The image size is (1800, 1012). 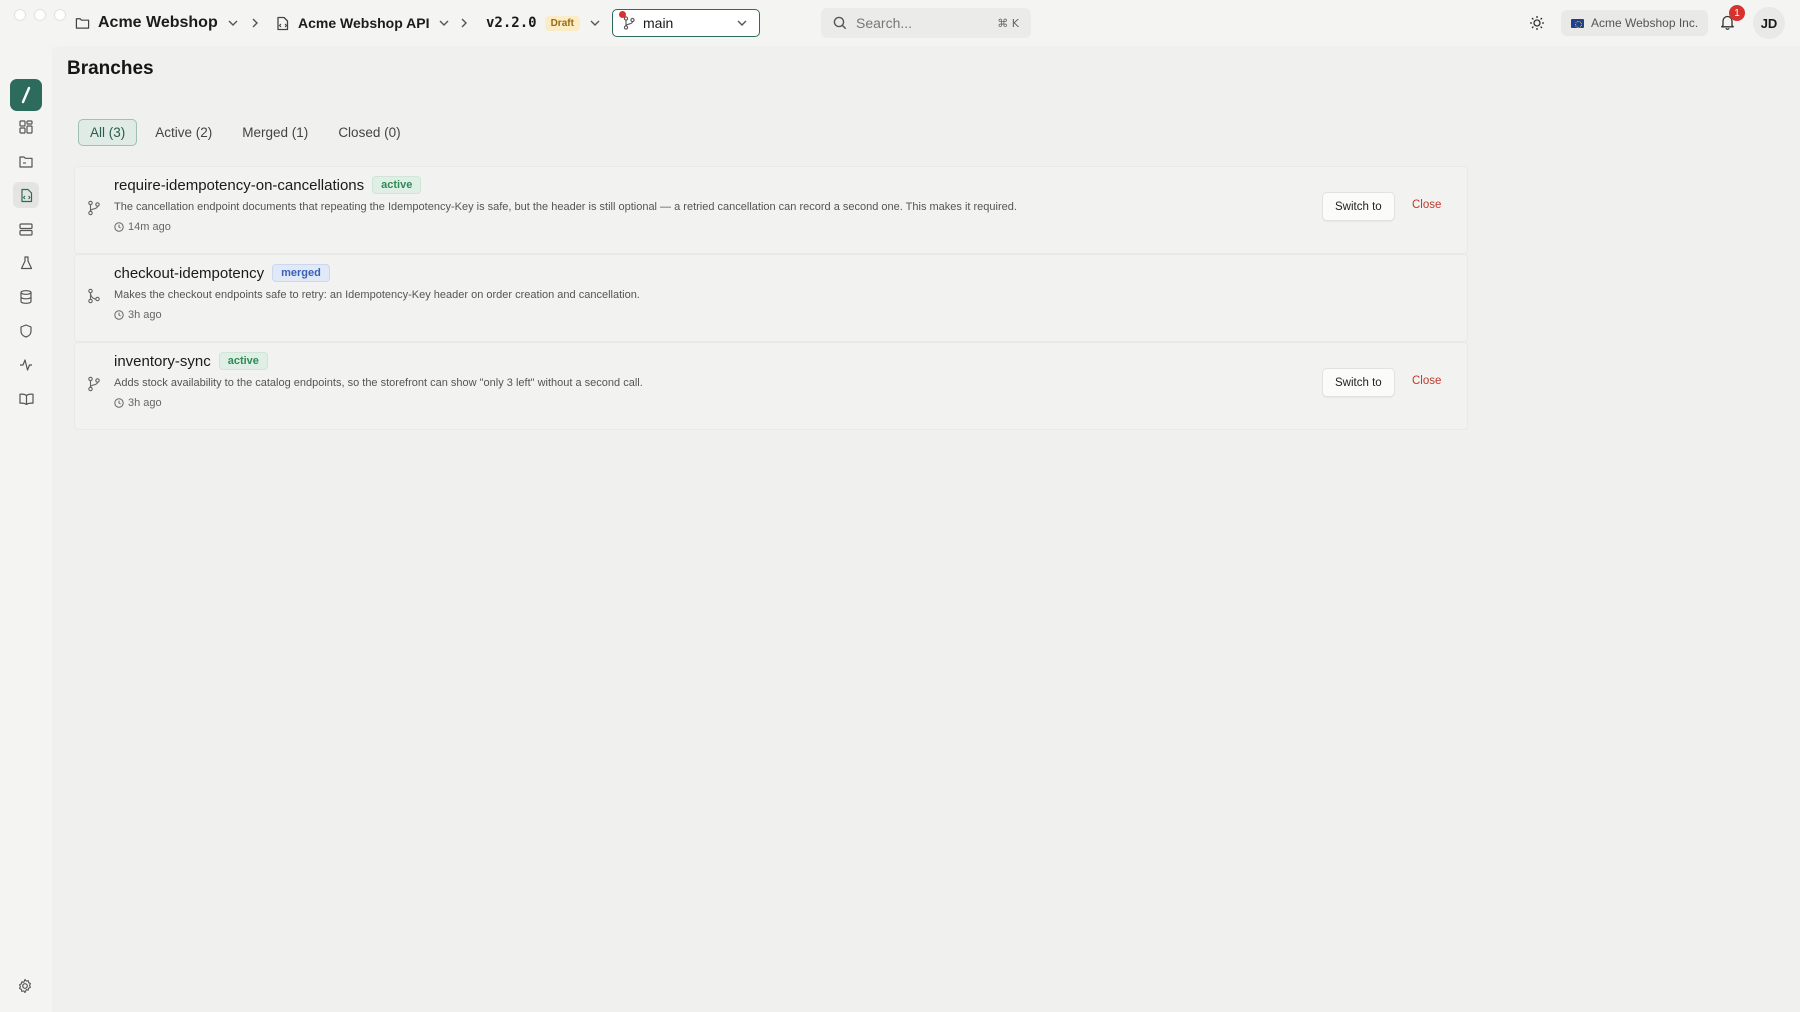 I want to click on tab-active: Active (2), so click(x=183, y=132).